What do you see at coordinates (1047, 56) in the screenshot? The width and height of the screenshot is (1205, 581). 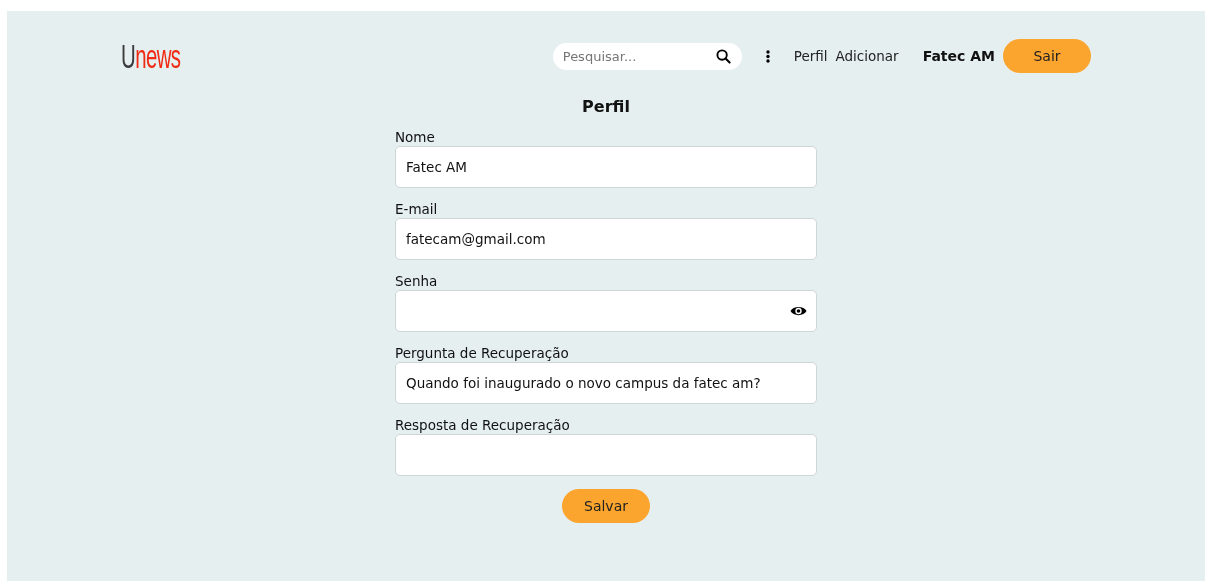 I see `logout-button: Sair` at bounding box center [1047, 56].